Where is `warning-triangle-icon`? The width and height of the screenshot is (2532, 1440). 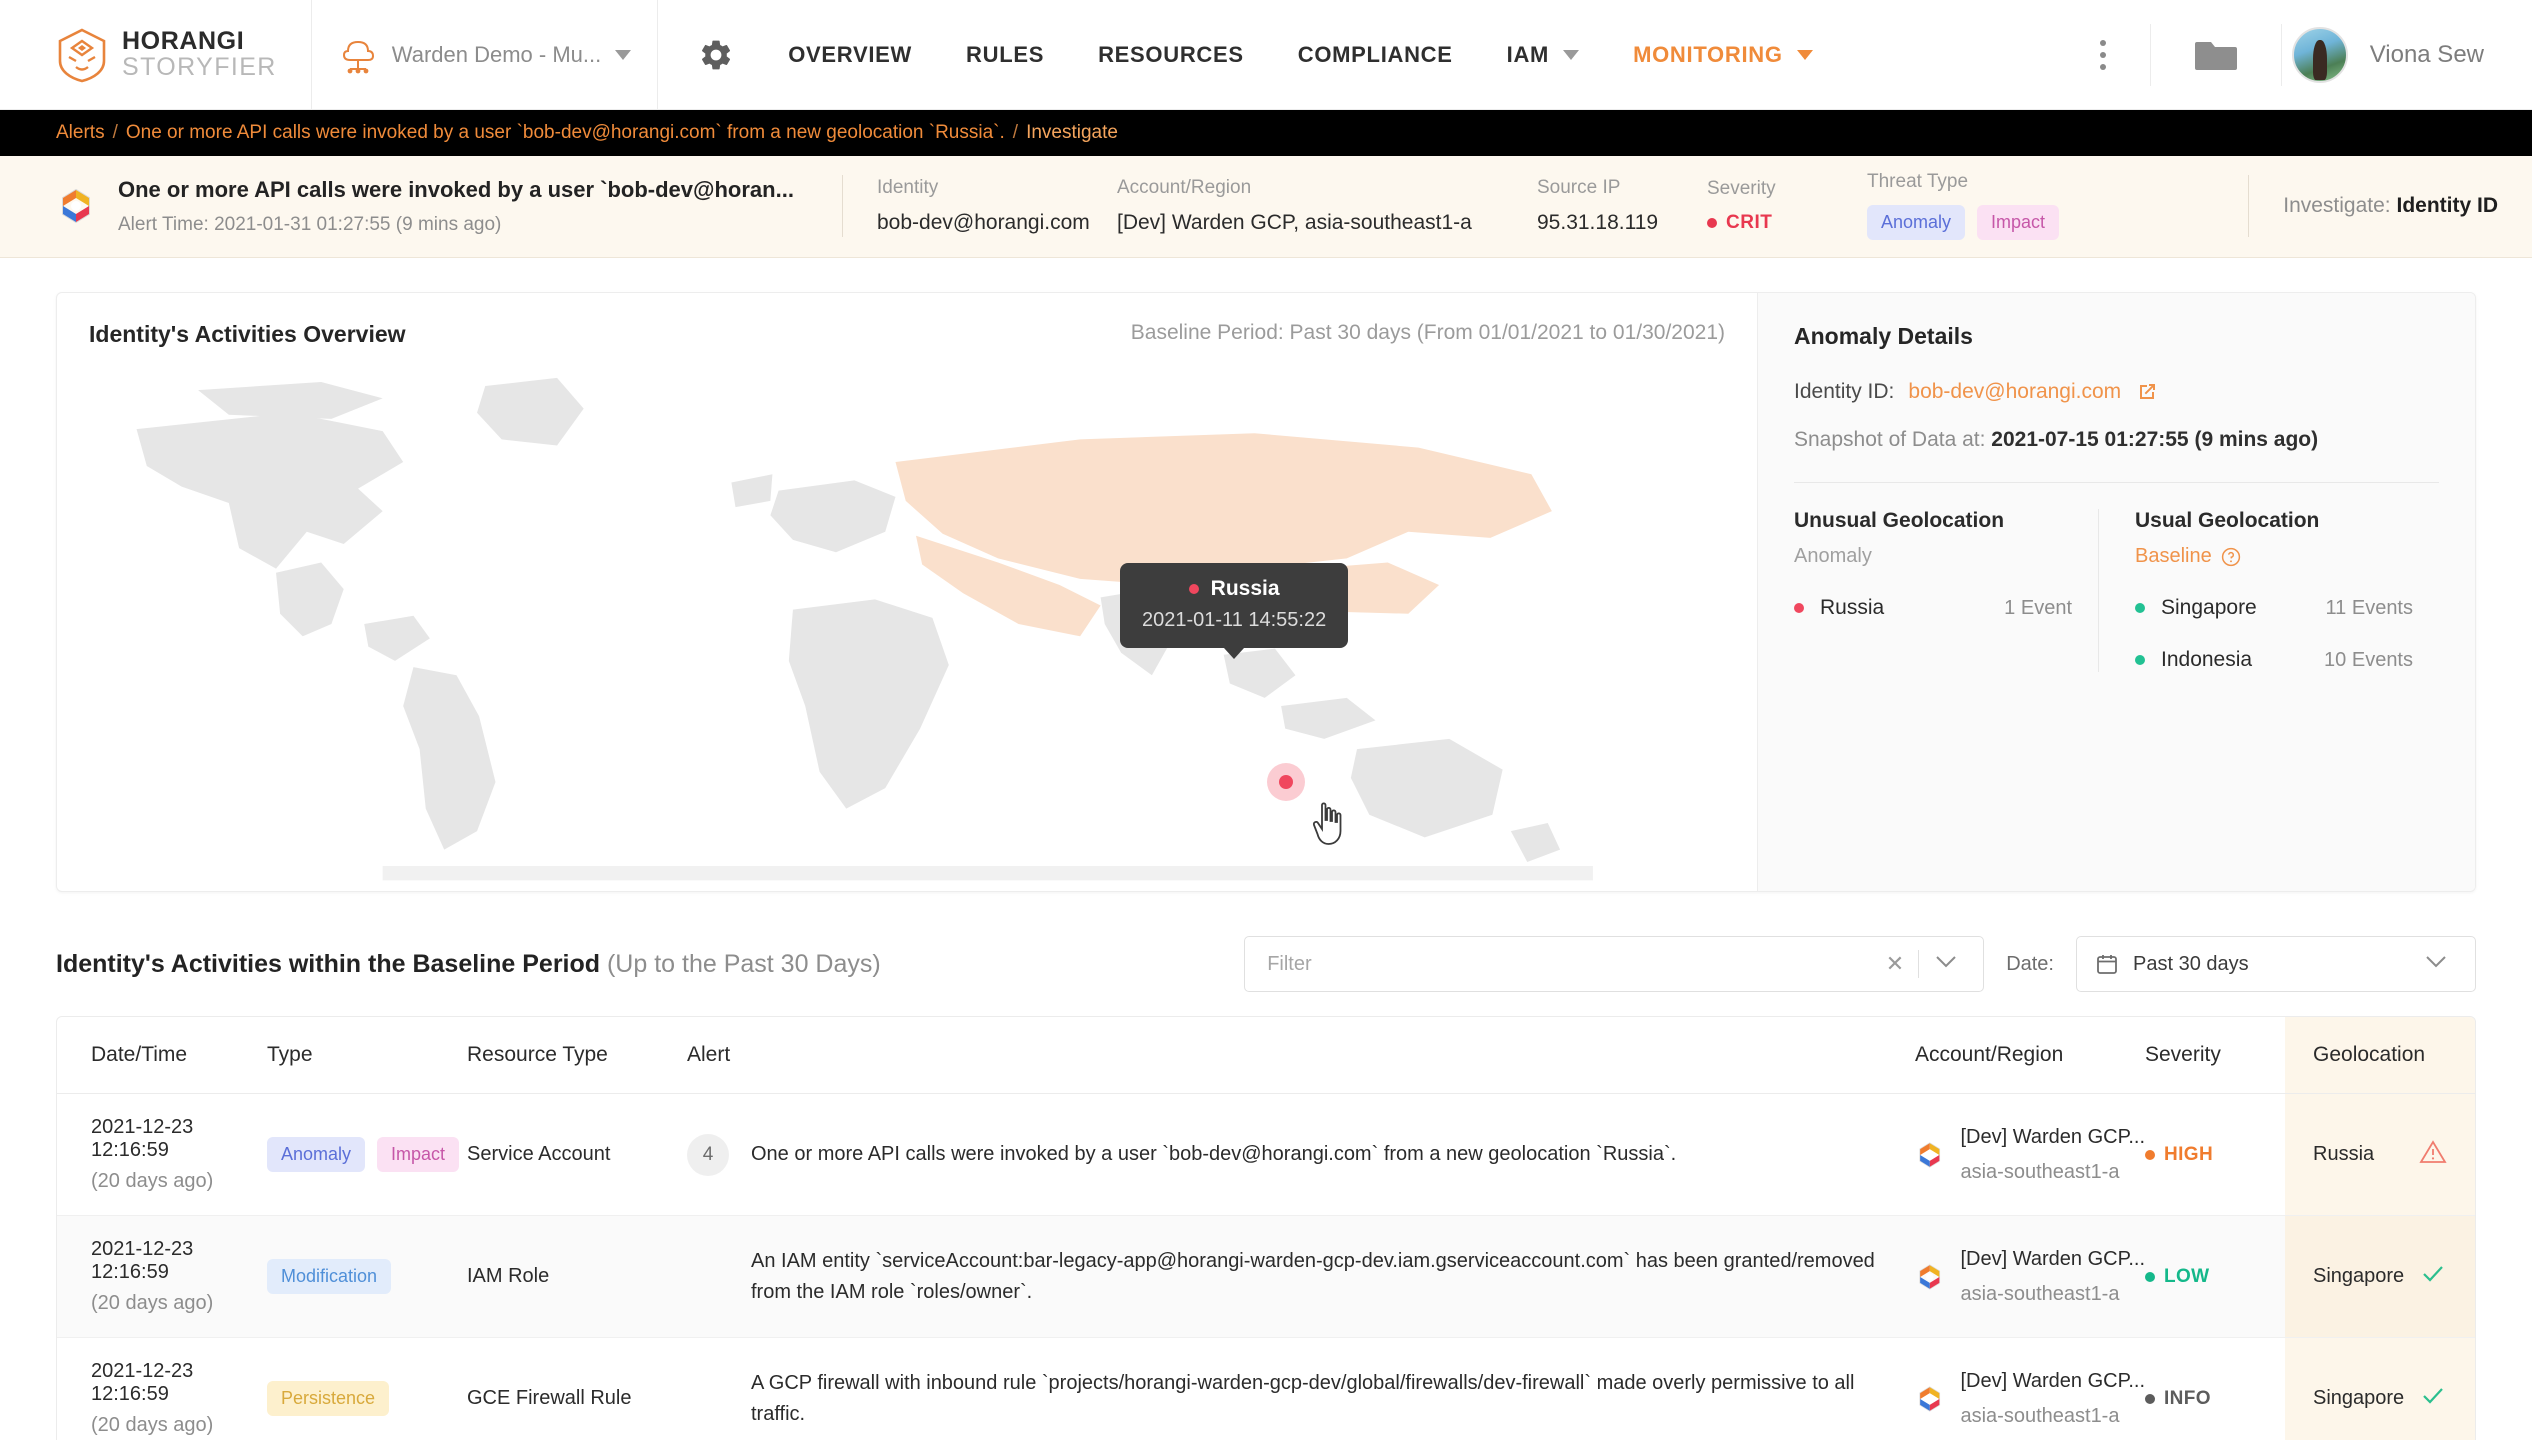 warning-triangle-icon is located at coordinates (2447, 1155).